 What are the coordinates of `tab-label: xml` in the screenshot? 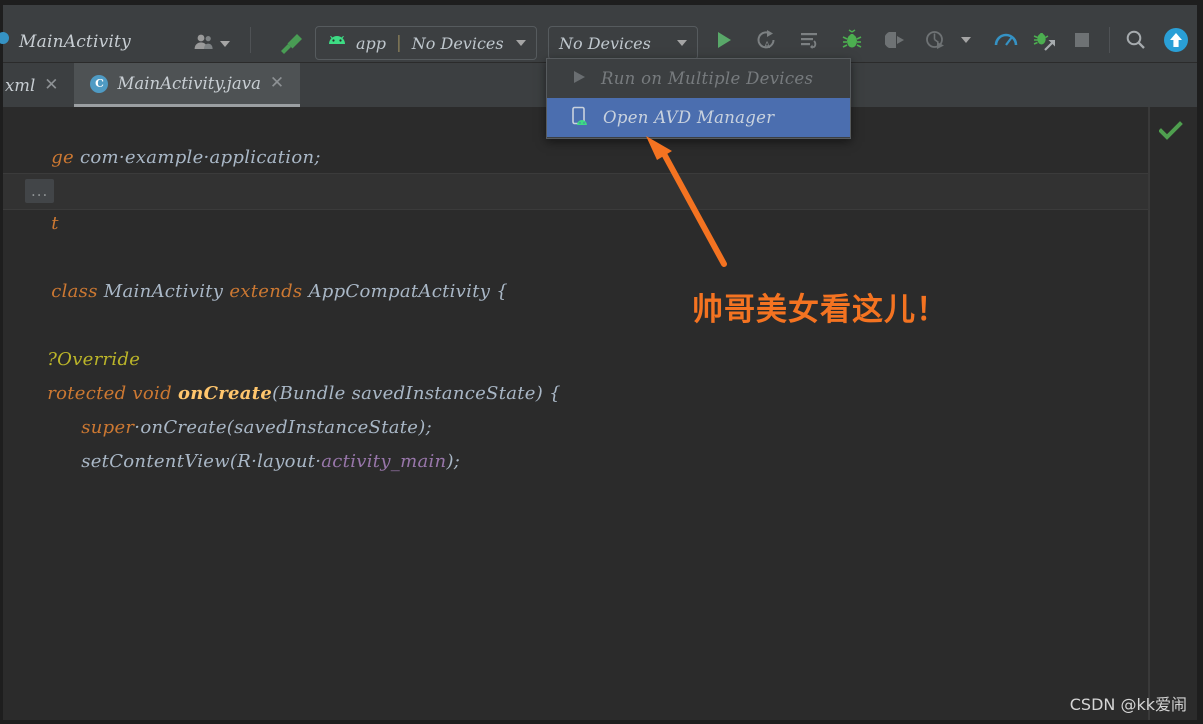 It's located at (20, 85).